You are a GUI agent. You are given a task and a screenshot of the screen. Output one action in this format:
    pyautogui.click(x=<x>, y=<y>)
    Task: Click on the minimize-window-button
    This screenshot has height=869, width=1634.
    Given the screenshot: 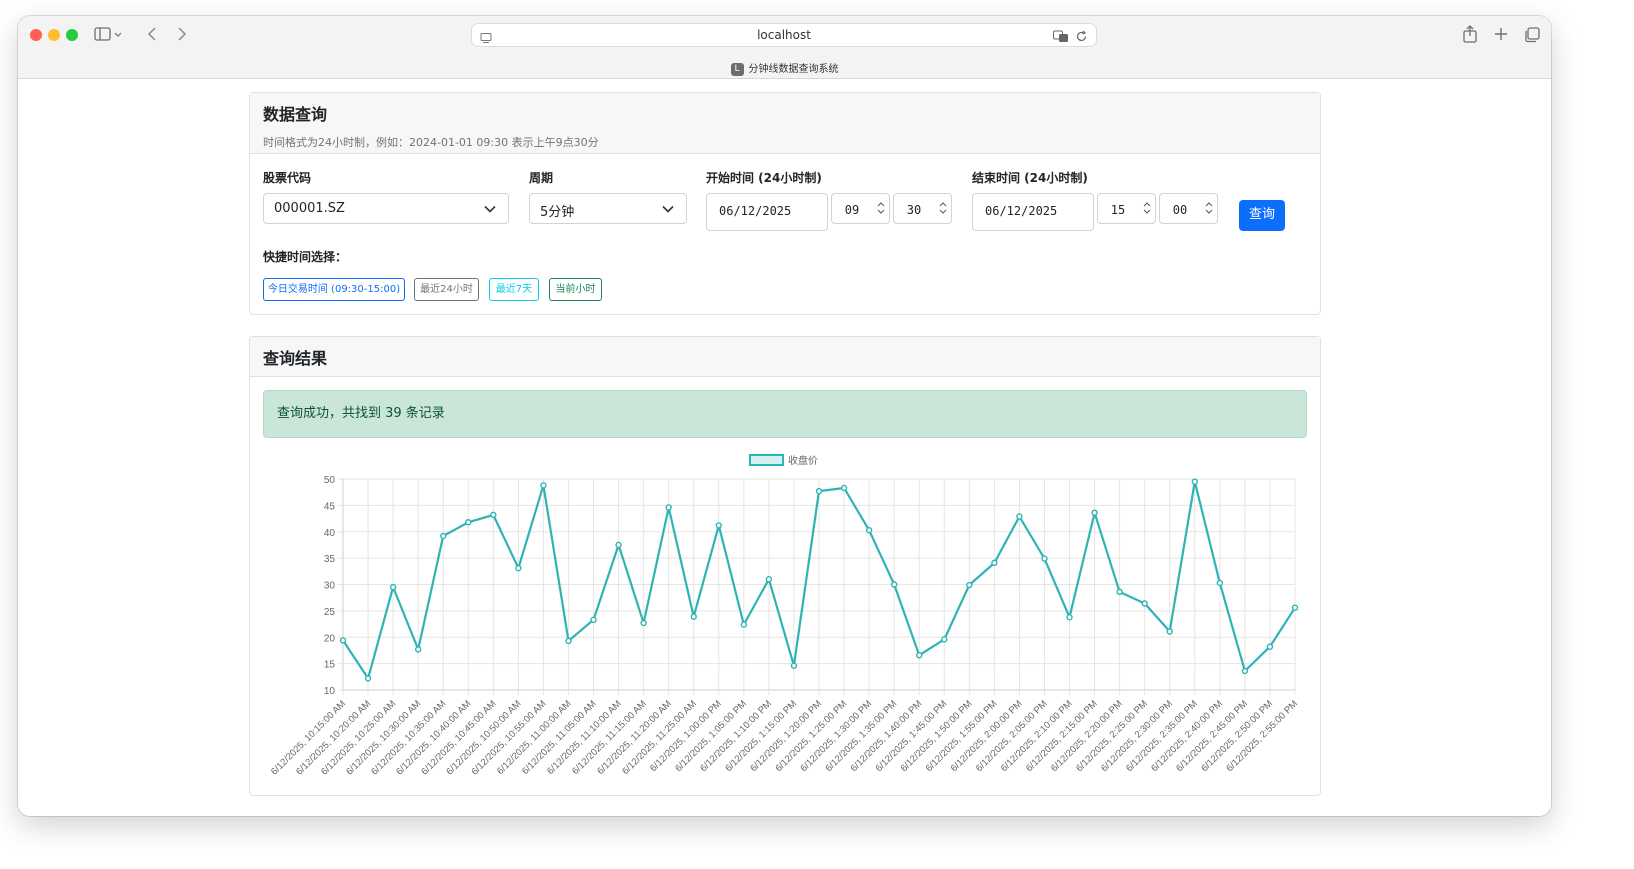 What is the action you would take?
    pyautogui.click(x=54, y=35)
    